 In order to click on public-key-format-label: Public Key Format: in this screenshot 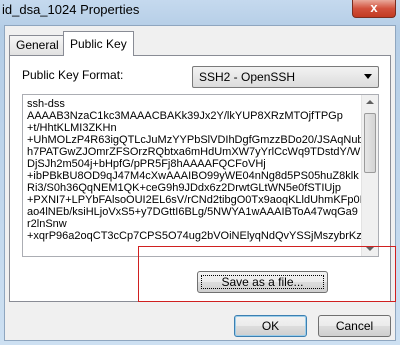, I will do `click(73, 75)`.